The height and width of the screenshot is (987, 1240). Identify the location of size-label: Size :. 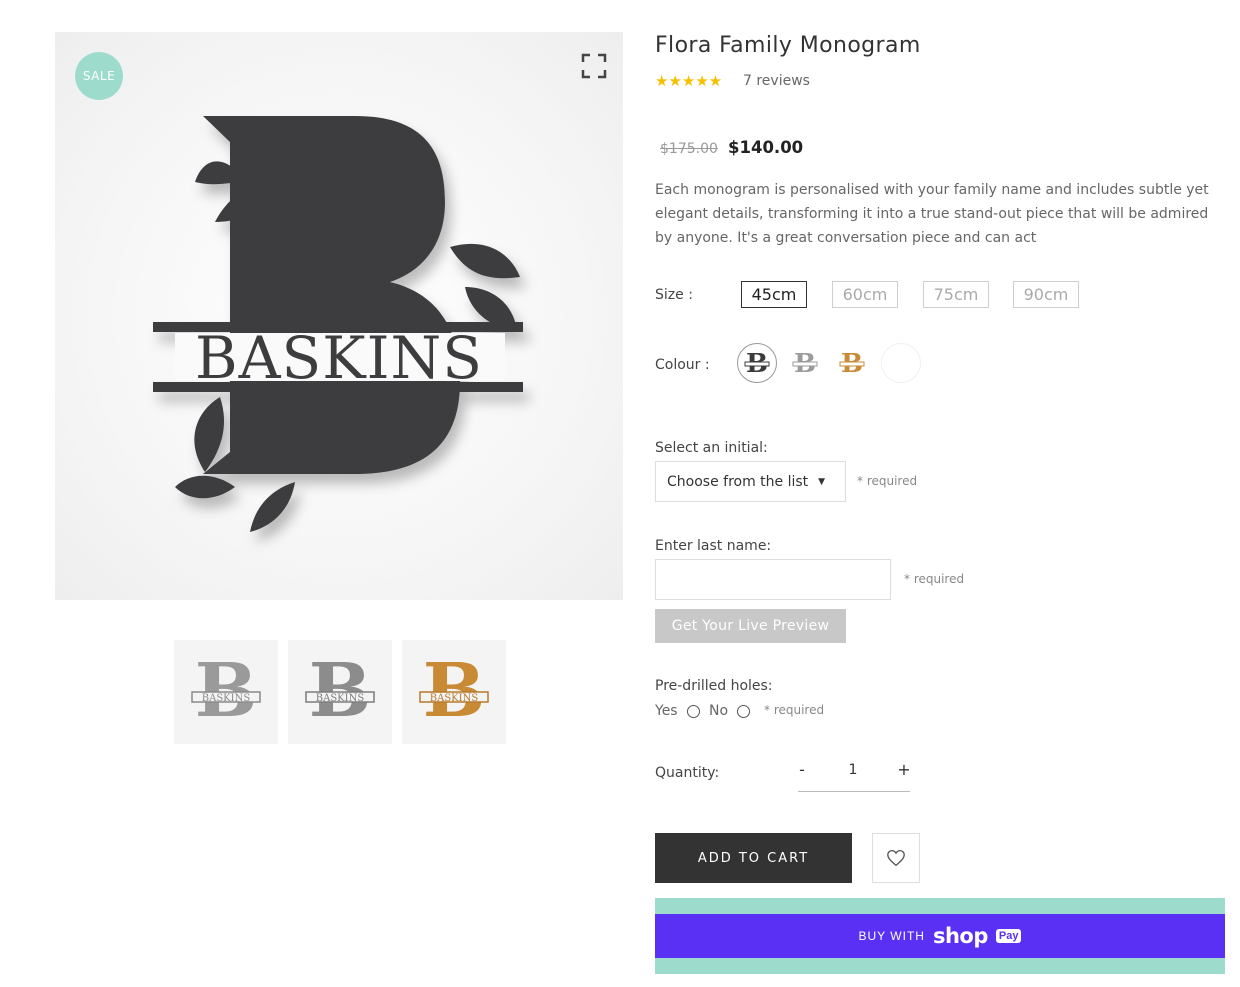
(674, 295).